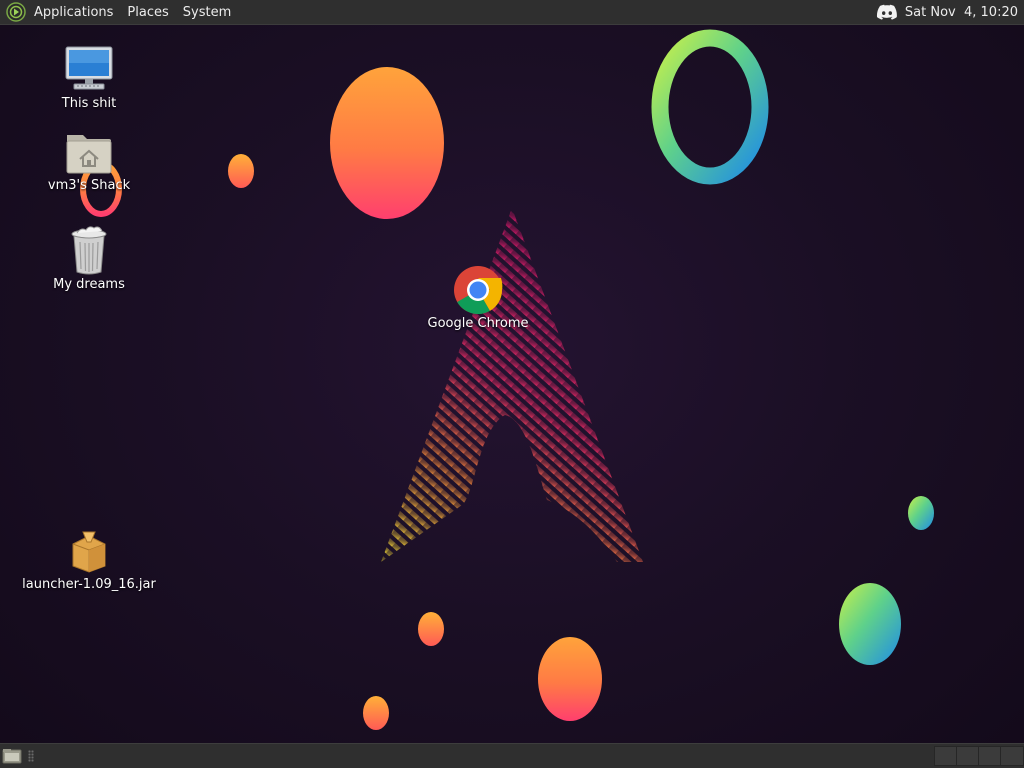 The width and height of the screenshot is (1024, 768). Describe the element at coordinates (89, 103) in the screenshot. I see `desktop-icon-label: This shit` at that location.